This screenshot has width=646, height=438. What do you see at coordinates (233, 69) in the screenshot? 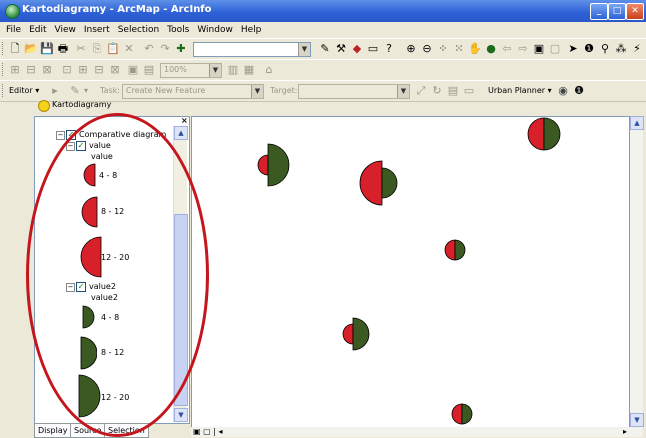
I see `toggle-draft-icon: ▥` at bounding box center [233, 69].